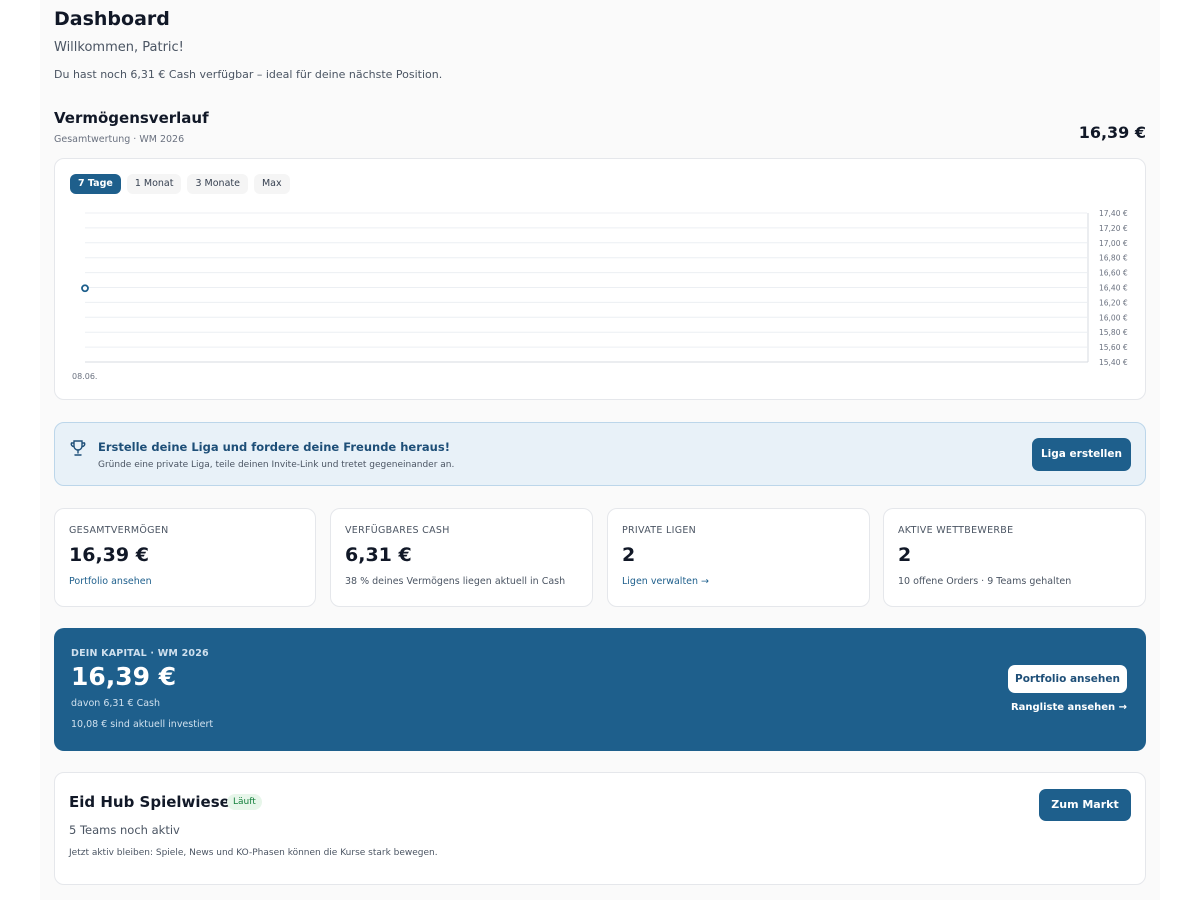 The height and width of the screenshot is (900, 1200). What do you see at coordinates (112, 19) in the screenshot?
I see `page-title: Dashboard` at bounding box center [112, 19].